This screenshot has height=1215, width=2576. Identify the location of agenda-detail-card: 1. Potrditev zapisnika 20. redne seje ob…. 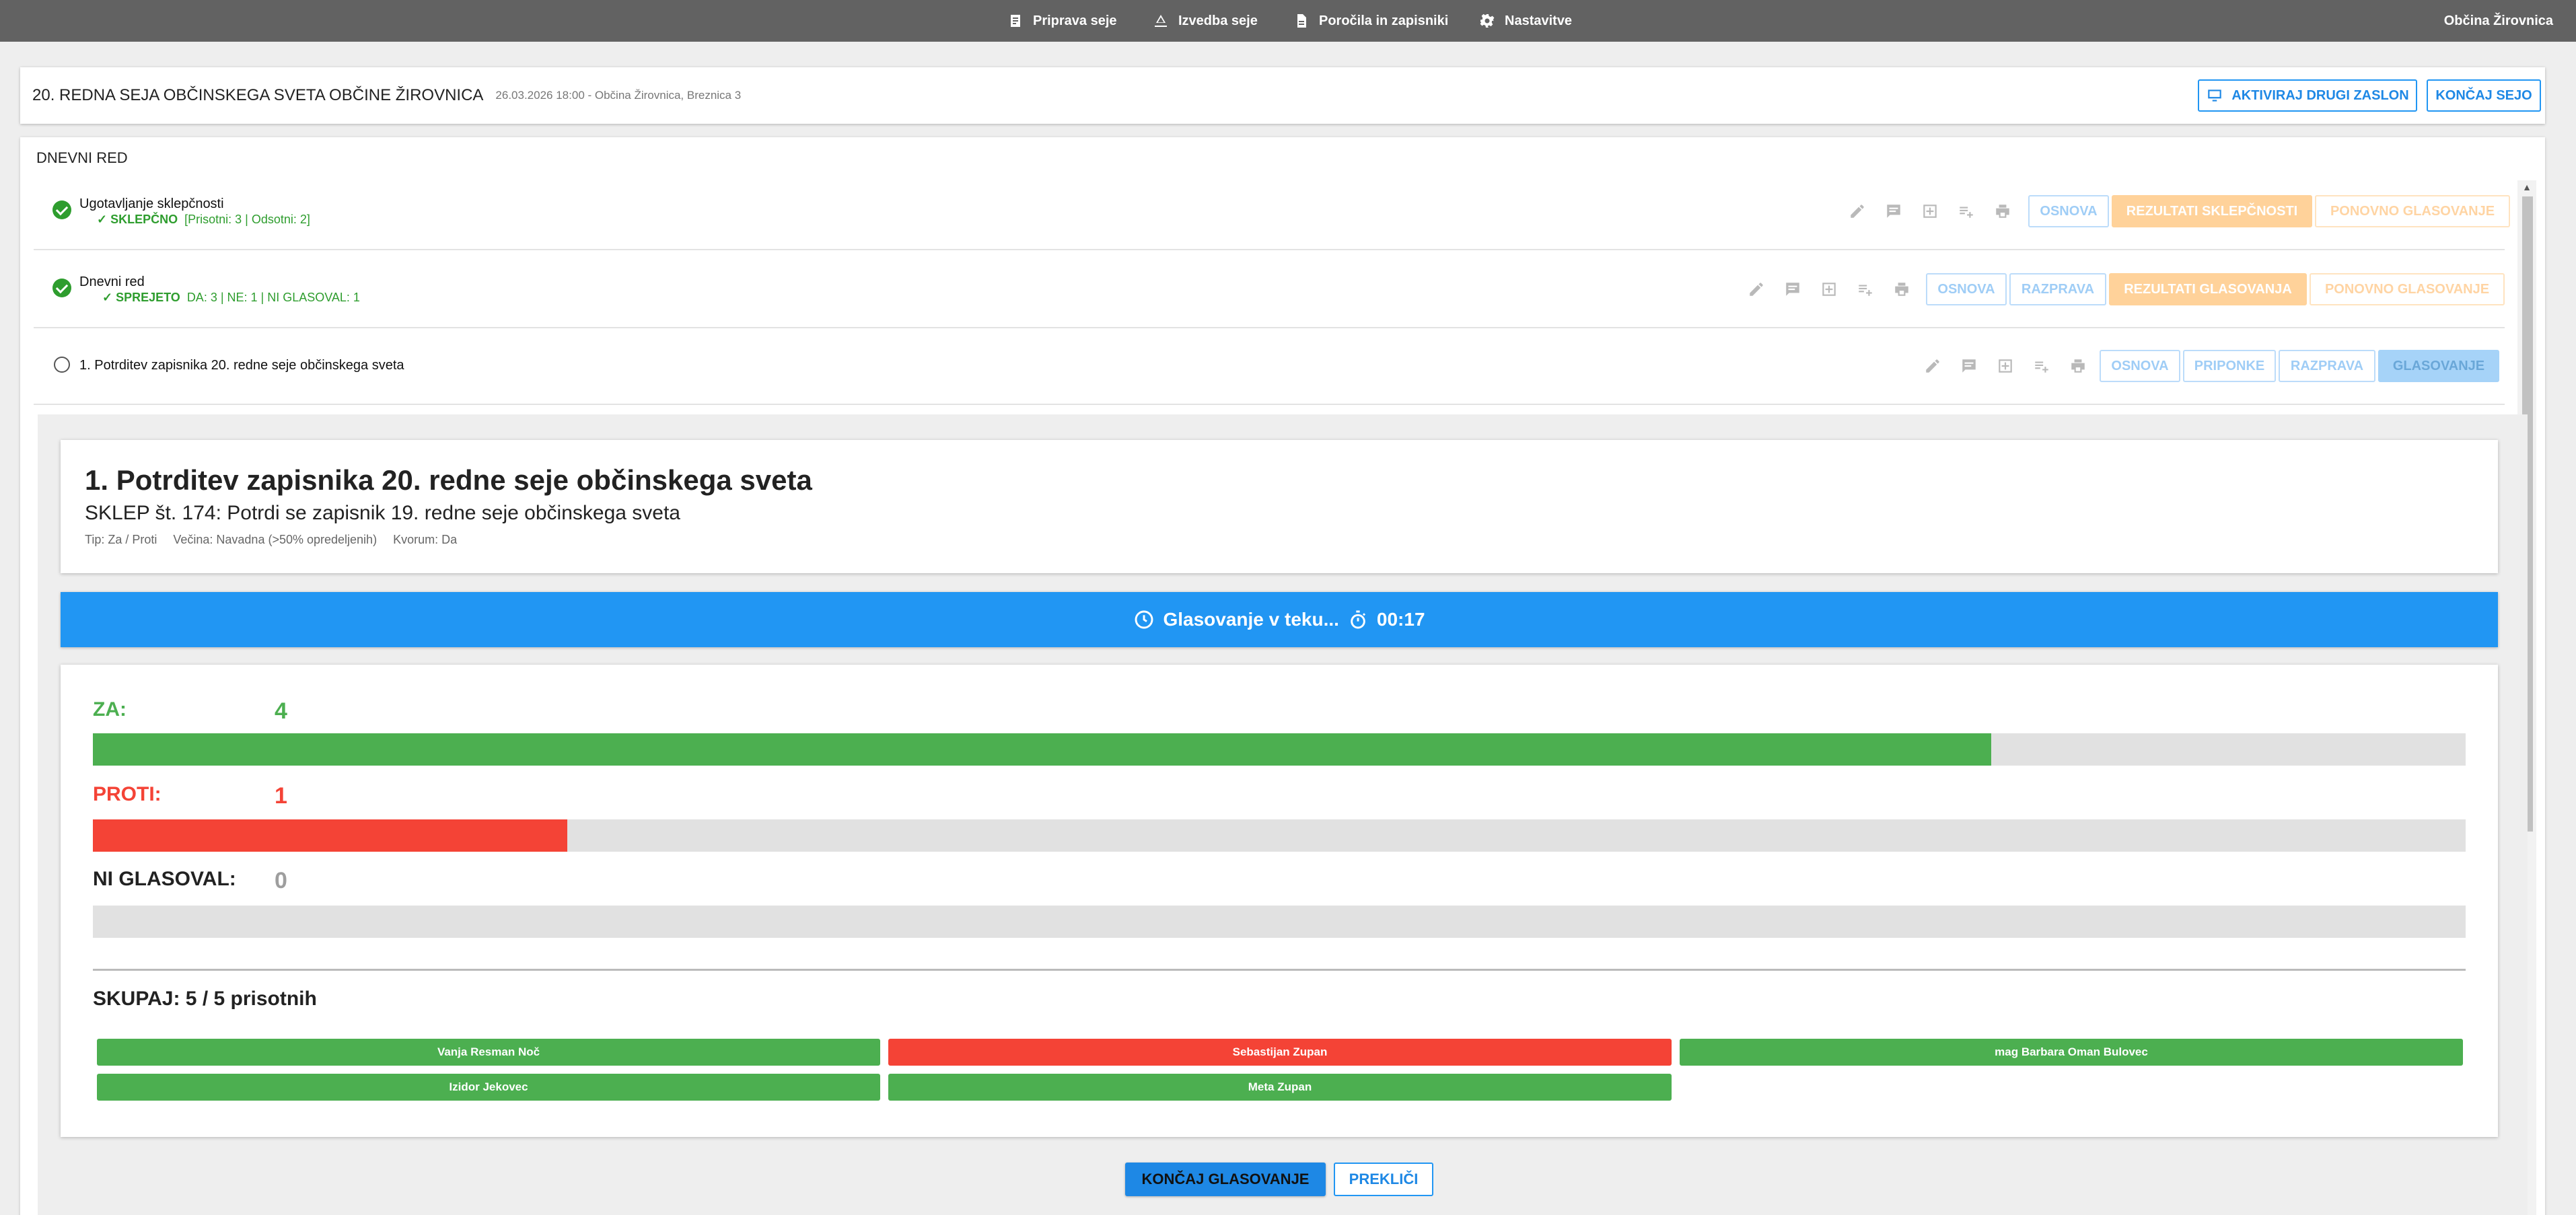
(1279, 506).